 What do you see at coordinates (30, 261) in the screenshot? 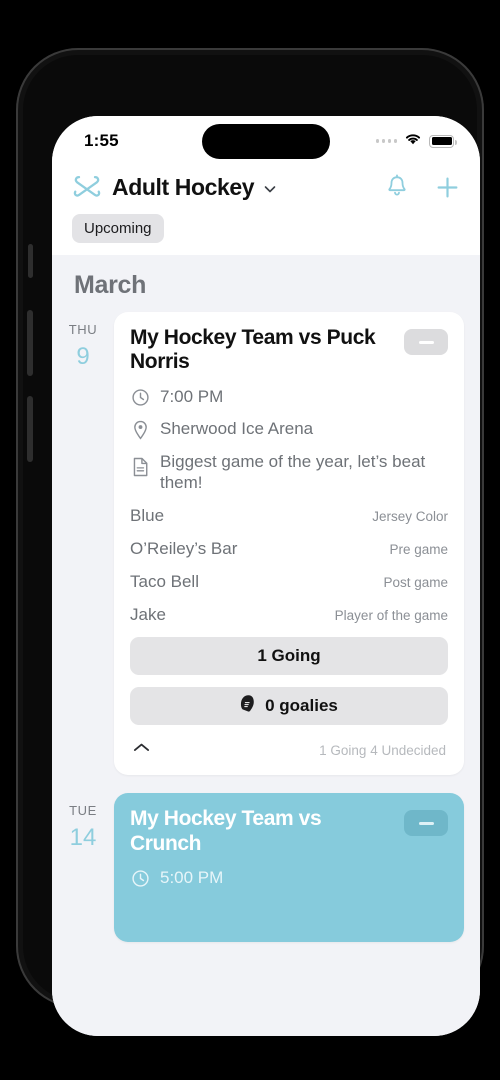
I see `silence-switch` at bounding box center [30, 261].